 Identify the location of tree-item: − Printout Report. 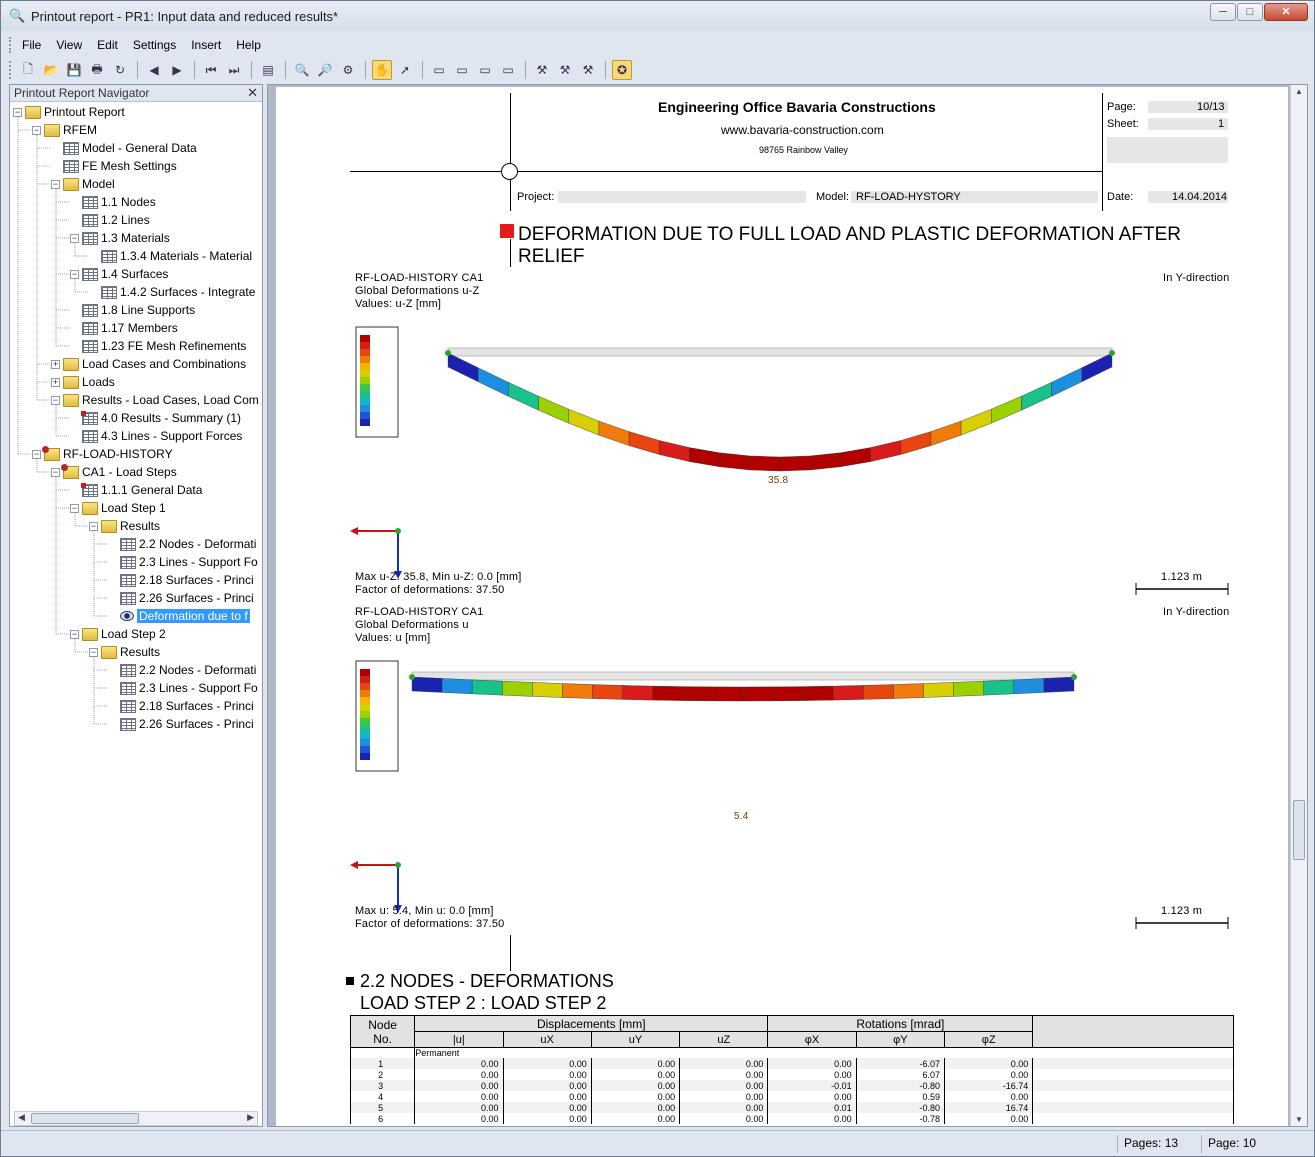
(69, 112).